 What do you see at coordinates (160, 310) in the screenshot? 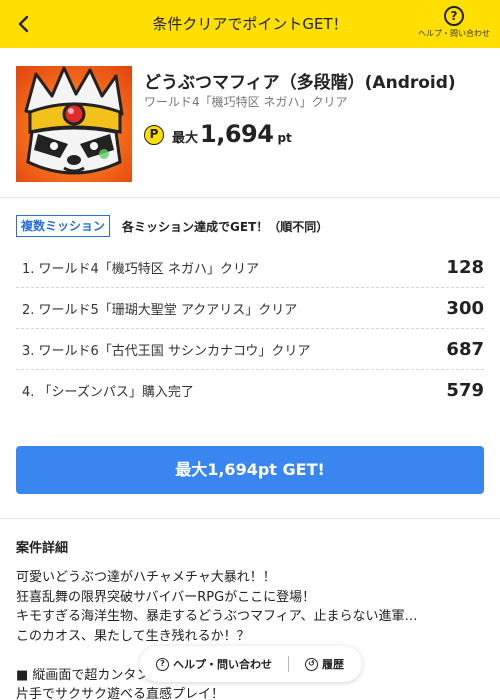
I see `mission-label: 2. ワールド5「珊瑚大聖堂 アクアリス」クリア` at bounding box center [160, 310].